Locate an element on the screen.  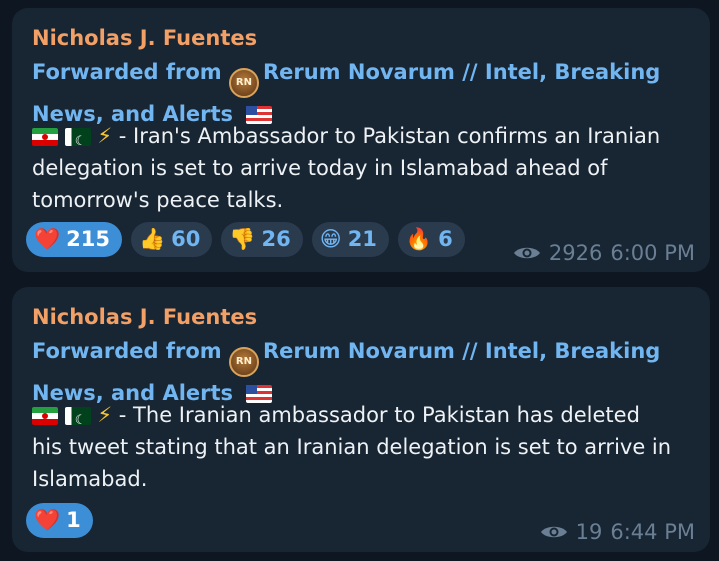
reaction-count: 6 is located at coordinates (445, 239).